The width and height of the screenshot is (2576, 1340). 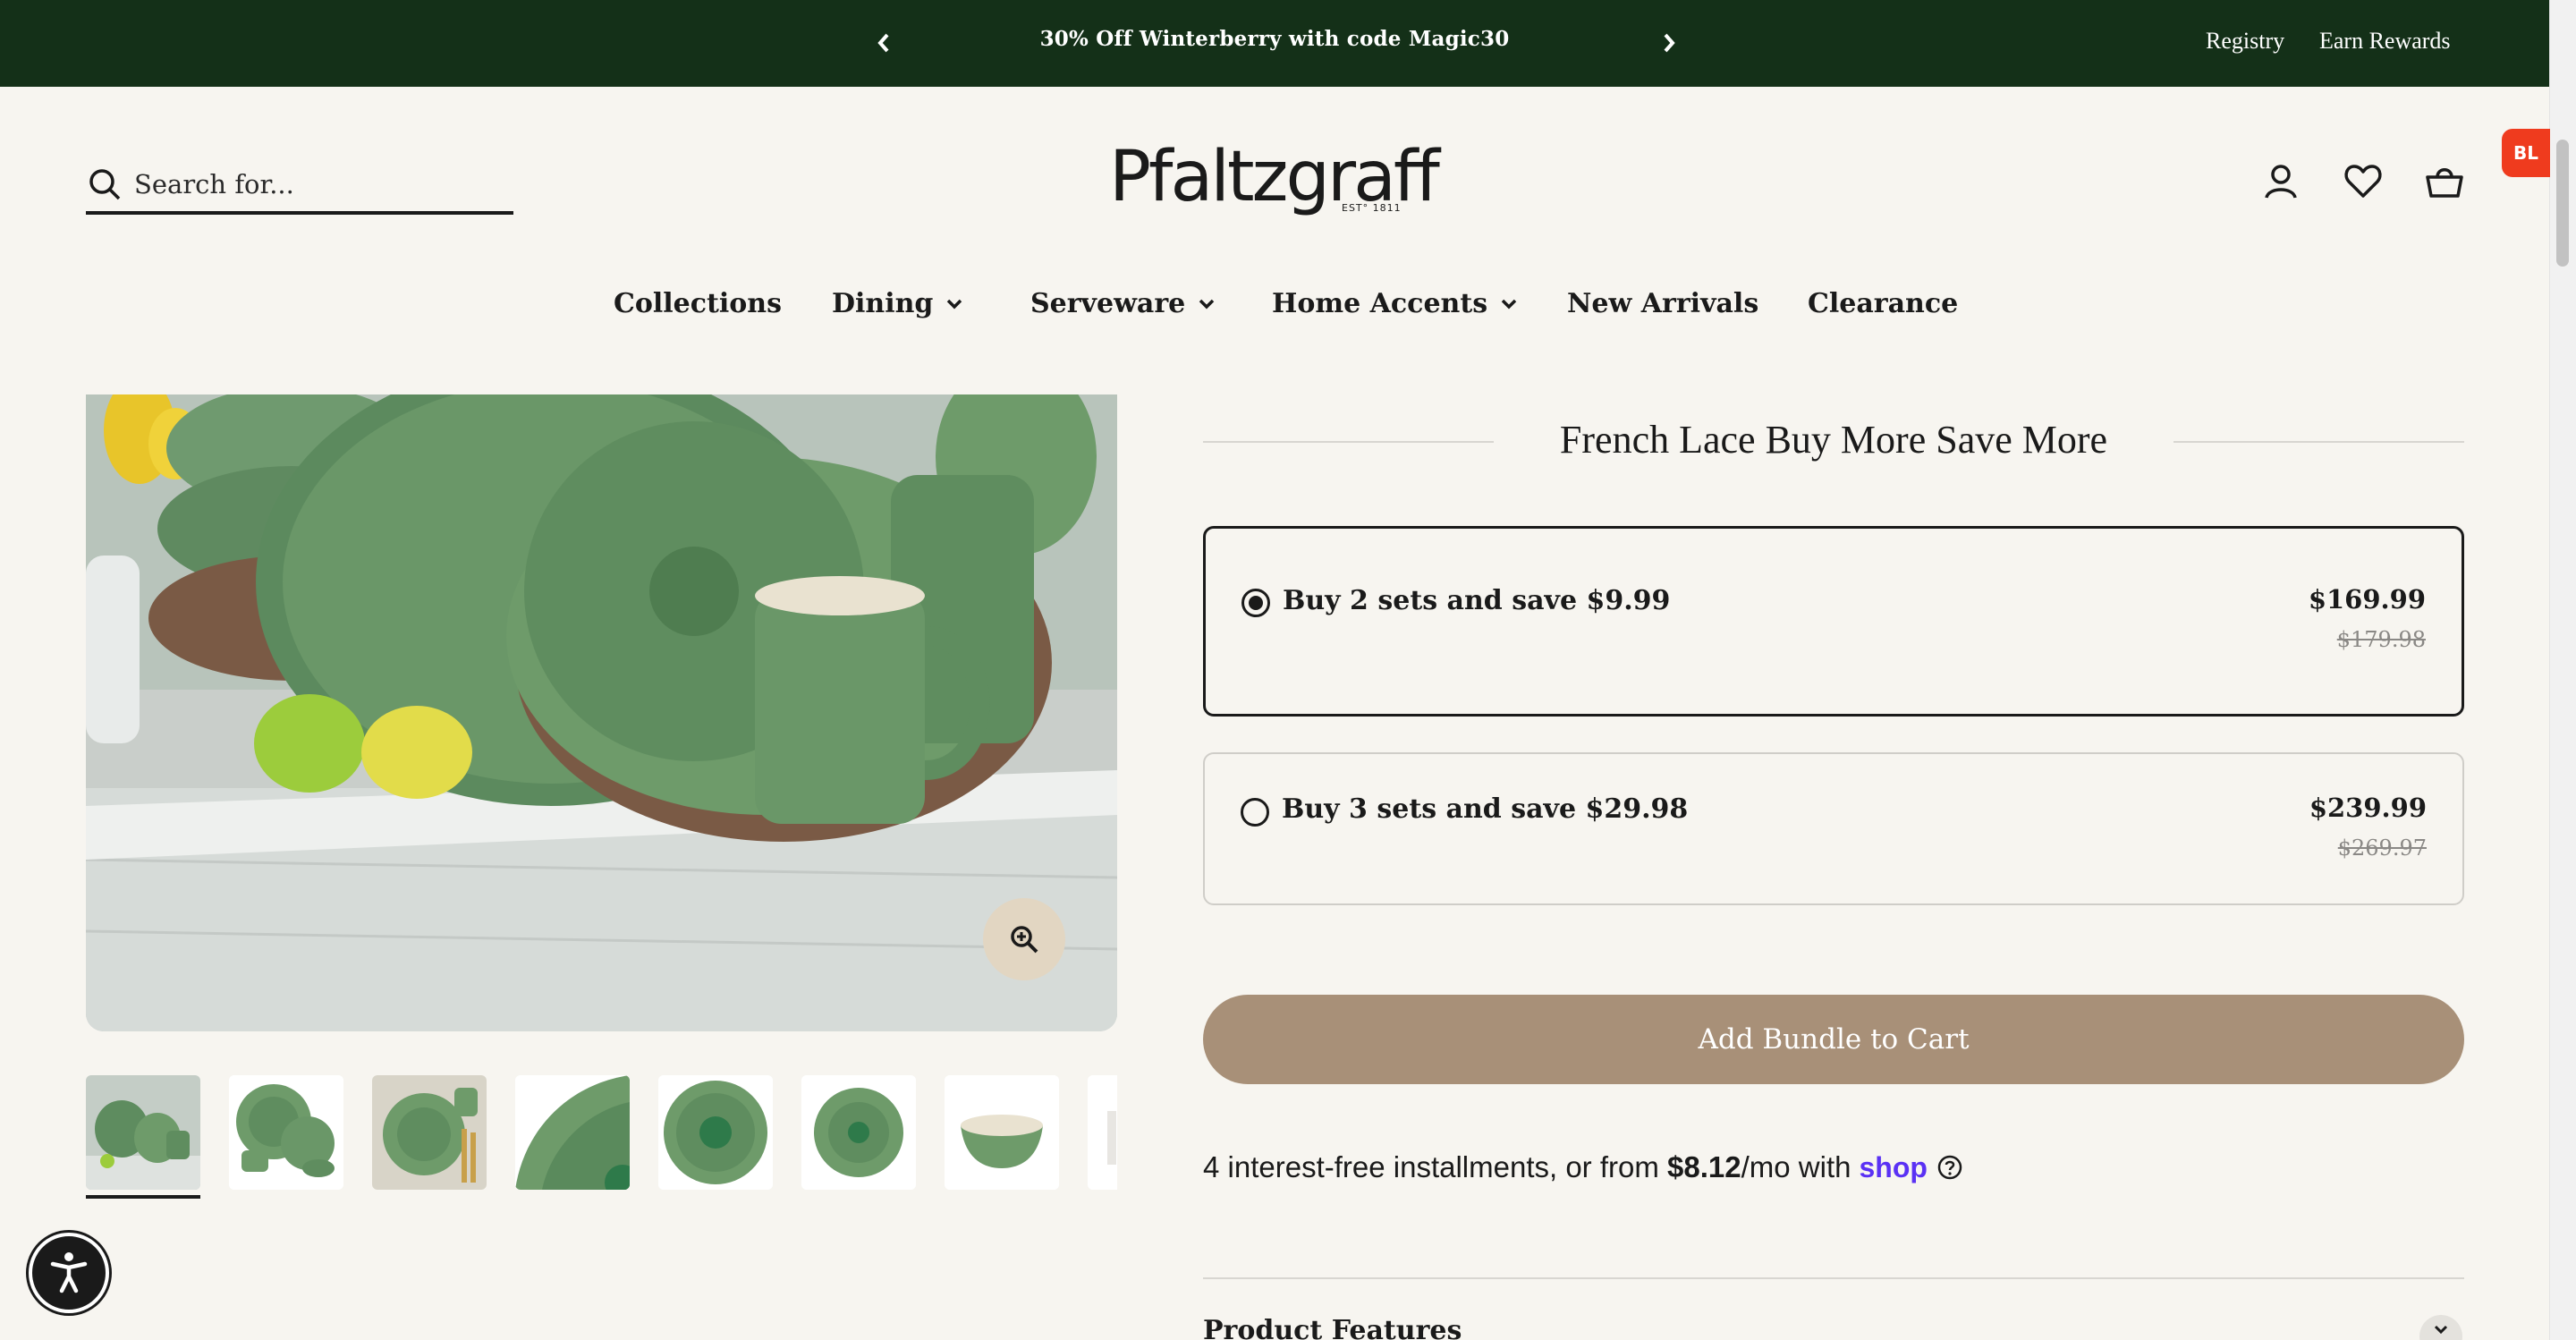 I want to click on installments-prefix: 4 interest-free installments, or from, so click(x=1435, y=1166).